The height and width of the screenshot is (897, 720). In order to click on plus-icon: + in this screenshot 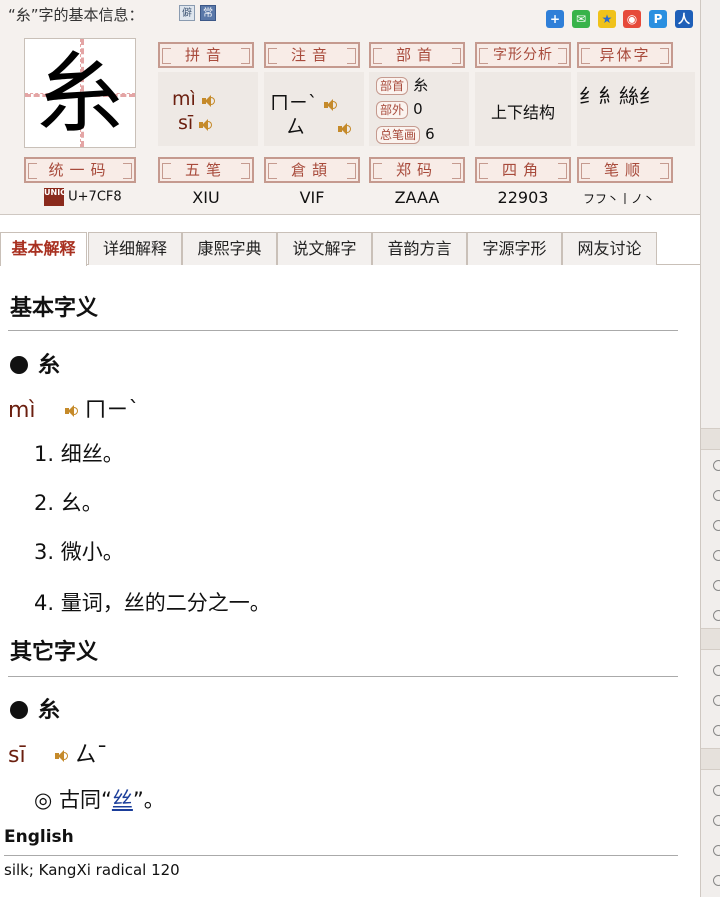, I will do `click(555, 19)`.